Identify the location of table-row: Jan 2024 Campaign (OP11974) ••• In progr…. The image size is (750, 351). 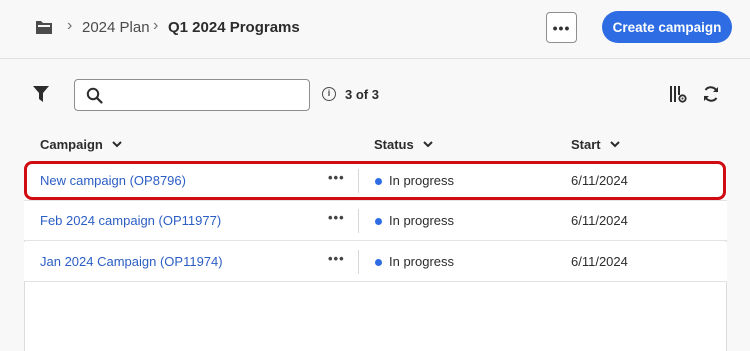
(375, 262).